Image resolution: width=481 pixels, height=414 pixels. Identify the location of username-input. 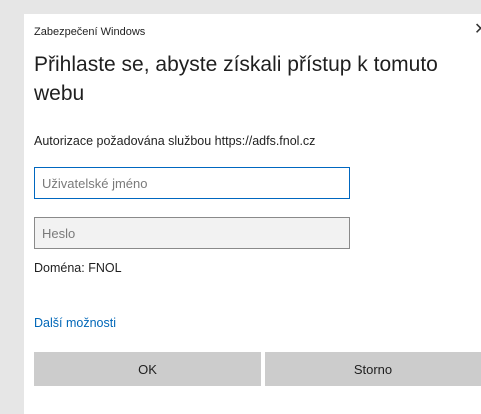
(192, 183).